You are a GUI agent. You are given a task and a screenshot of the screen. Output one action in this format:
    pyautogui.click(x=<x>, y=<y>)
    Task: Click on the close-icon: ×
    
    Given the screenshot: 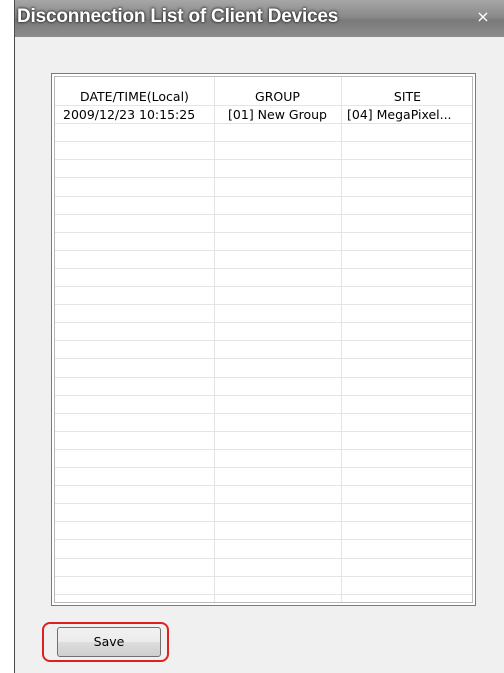 What is the action you would take?
    pyautogui.click(x=483, y=17)
    